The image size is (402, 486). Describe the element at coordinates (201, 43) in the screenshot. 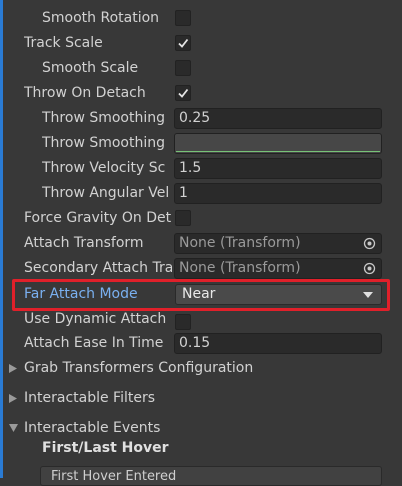

I see `track-scale-row: Track Scale` at that location.